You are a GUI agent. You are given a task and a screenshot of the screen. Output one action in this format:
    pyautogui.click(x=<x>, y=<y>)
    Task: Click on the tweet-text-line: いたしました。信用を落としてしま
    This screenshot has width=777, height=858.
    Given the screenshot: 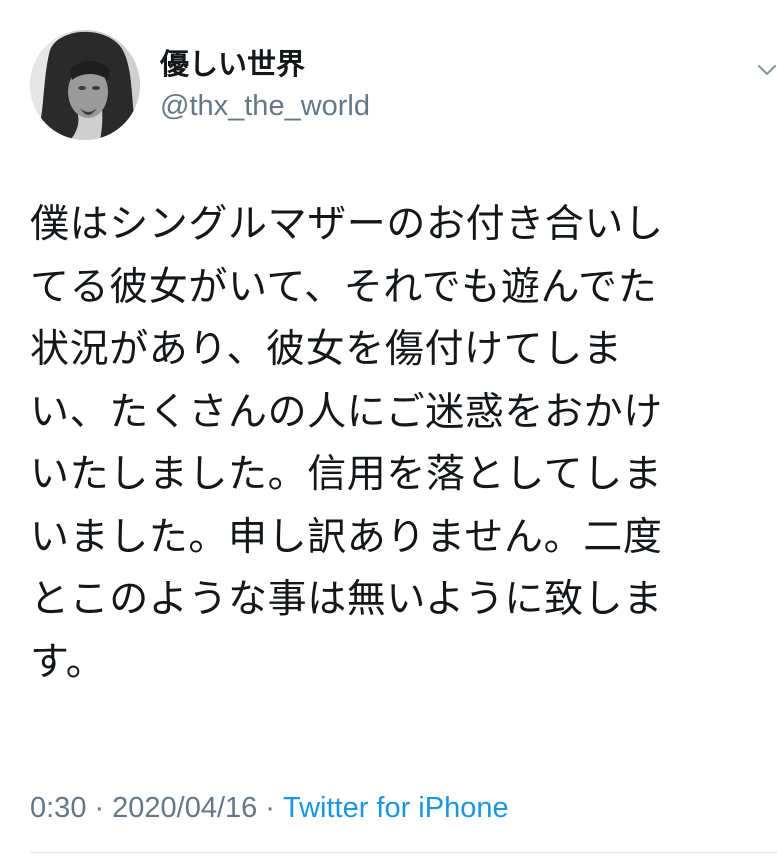 What is the action you would take?
    pyautogui.click(x=346, y=474)
    